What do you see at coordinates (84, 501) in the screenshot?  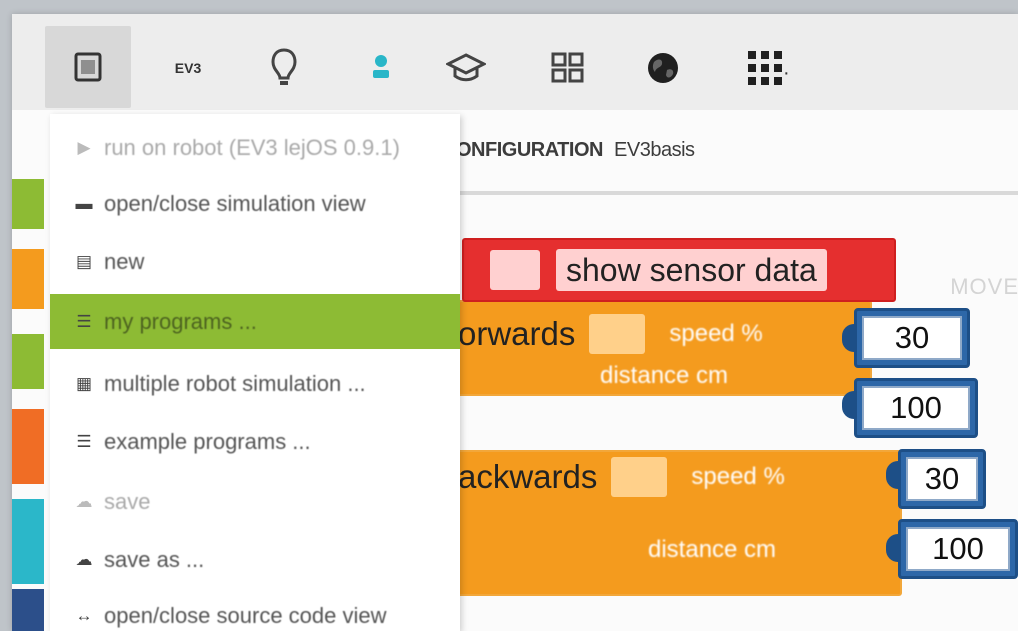 I see `save-icon: ☁` at bounding box center [84, 501].